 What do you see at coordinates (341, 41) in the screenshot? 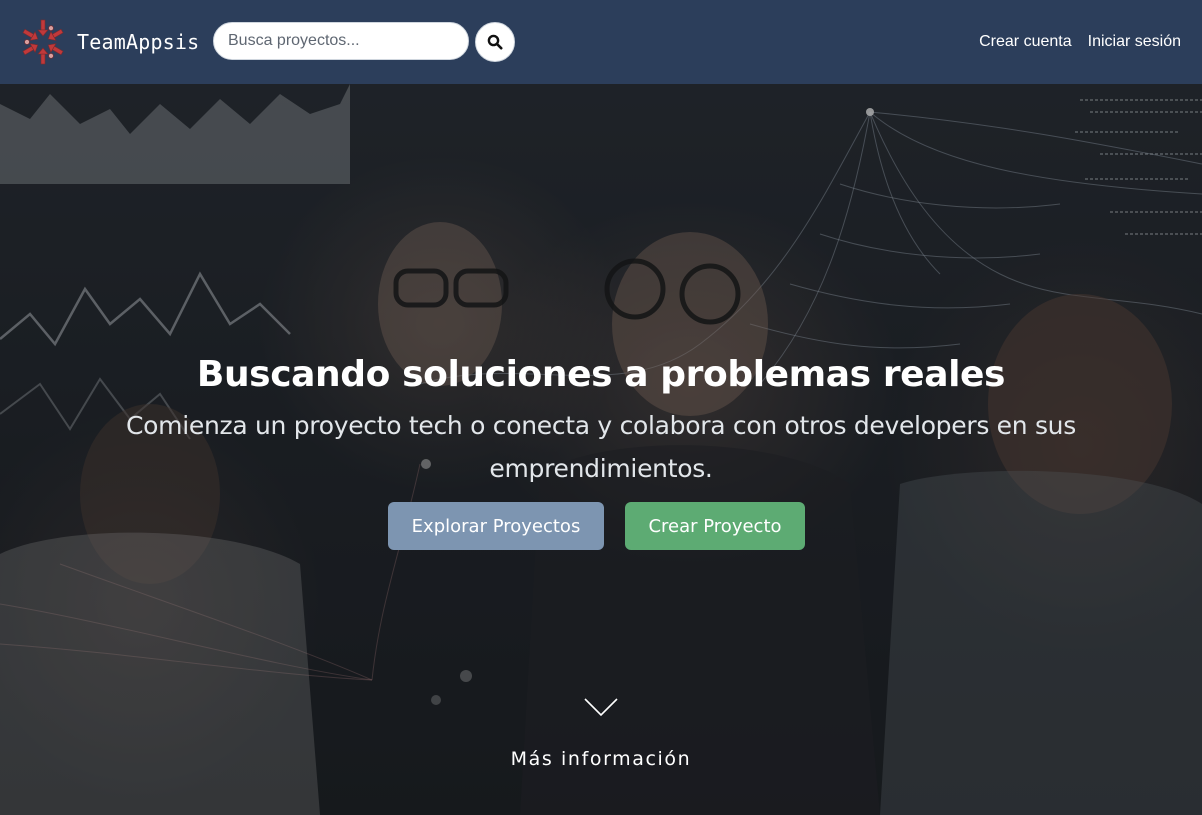
I see `search-input` at bounding box center [341, 41].